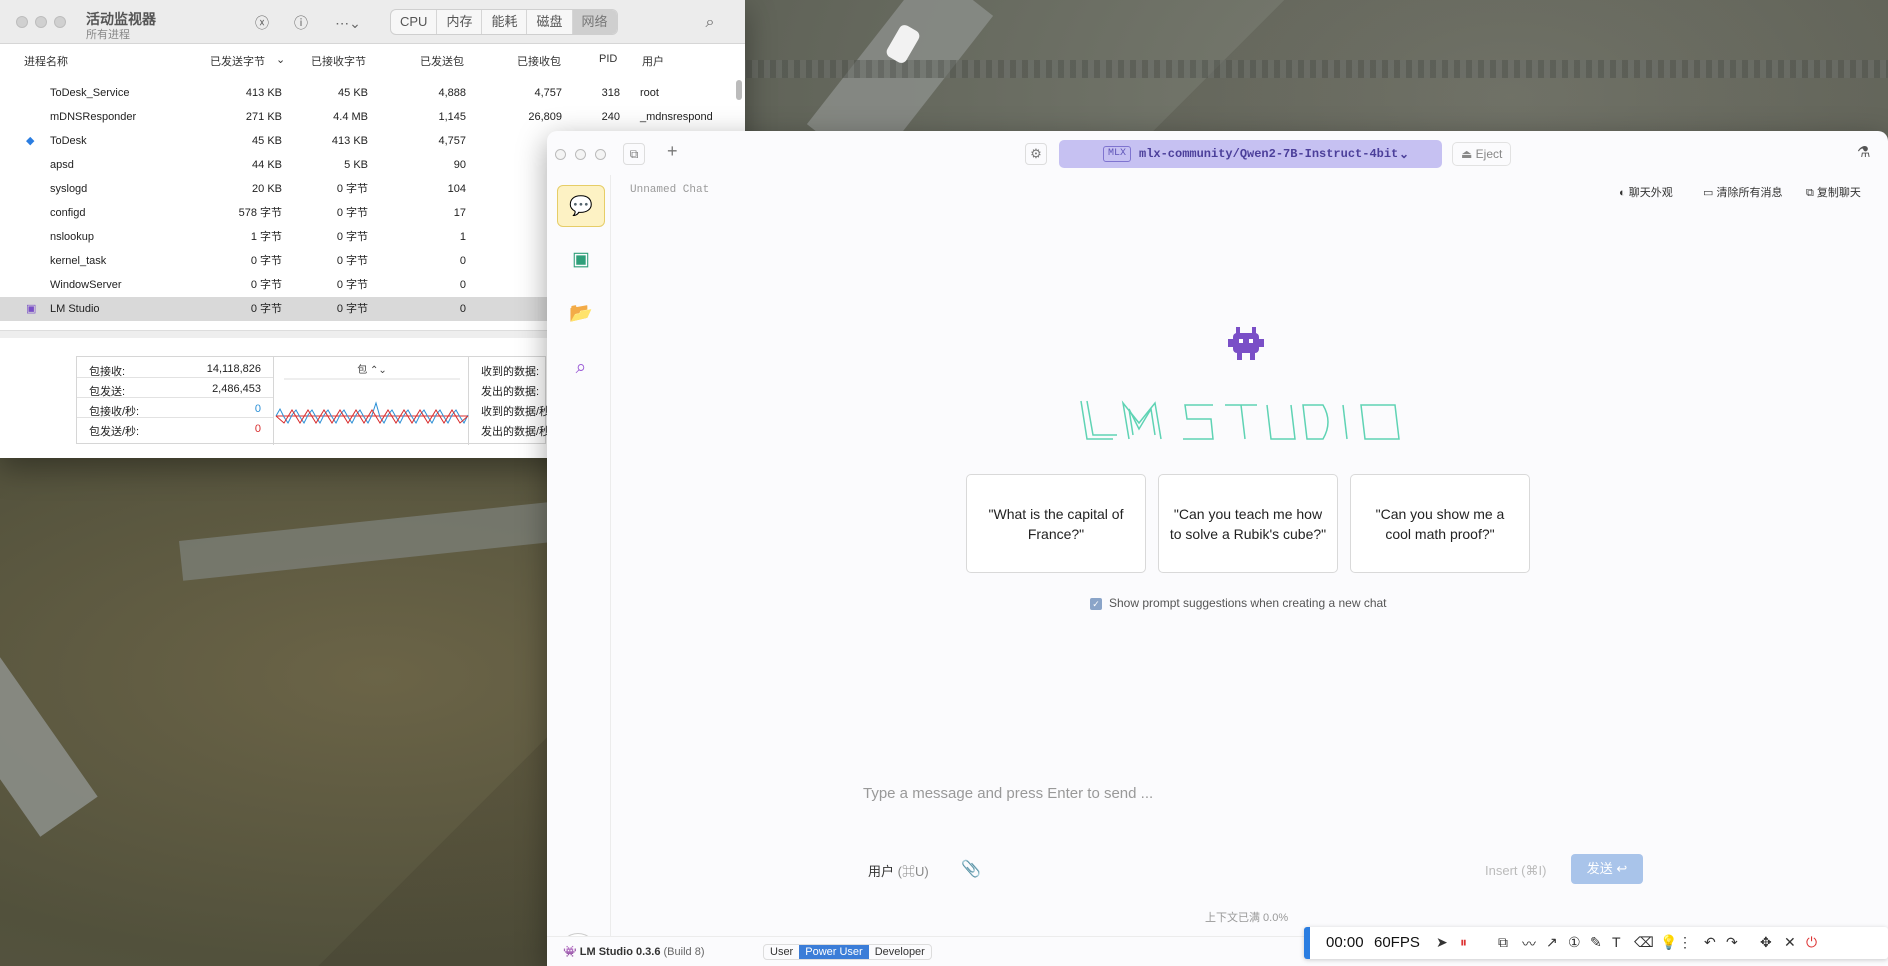 The height and width of the screenshot is (966, 1888). What do you see at coordinates (1596, 942) in the screenshot?
I see `pen-icon: ✎` at bounding box center [1596, 942].